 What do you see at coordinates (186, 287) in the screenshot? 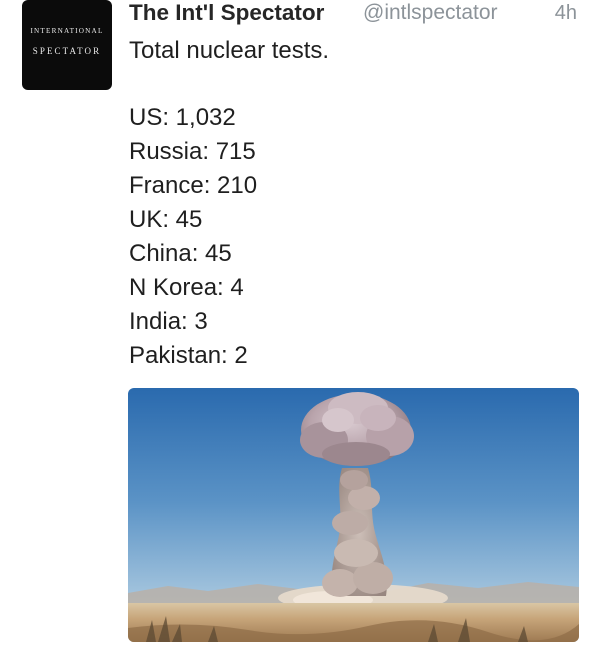
I see `list-item: N Korea: 4` at bounding box center [186, 287].